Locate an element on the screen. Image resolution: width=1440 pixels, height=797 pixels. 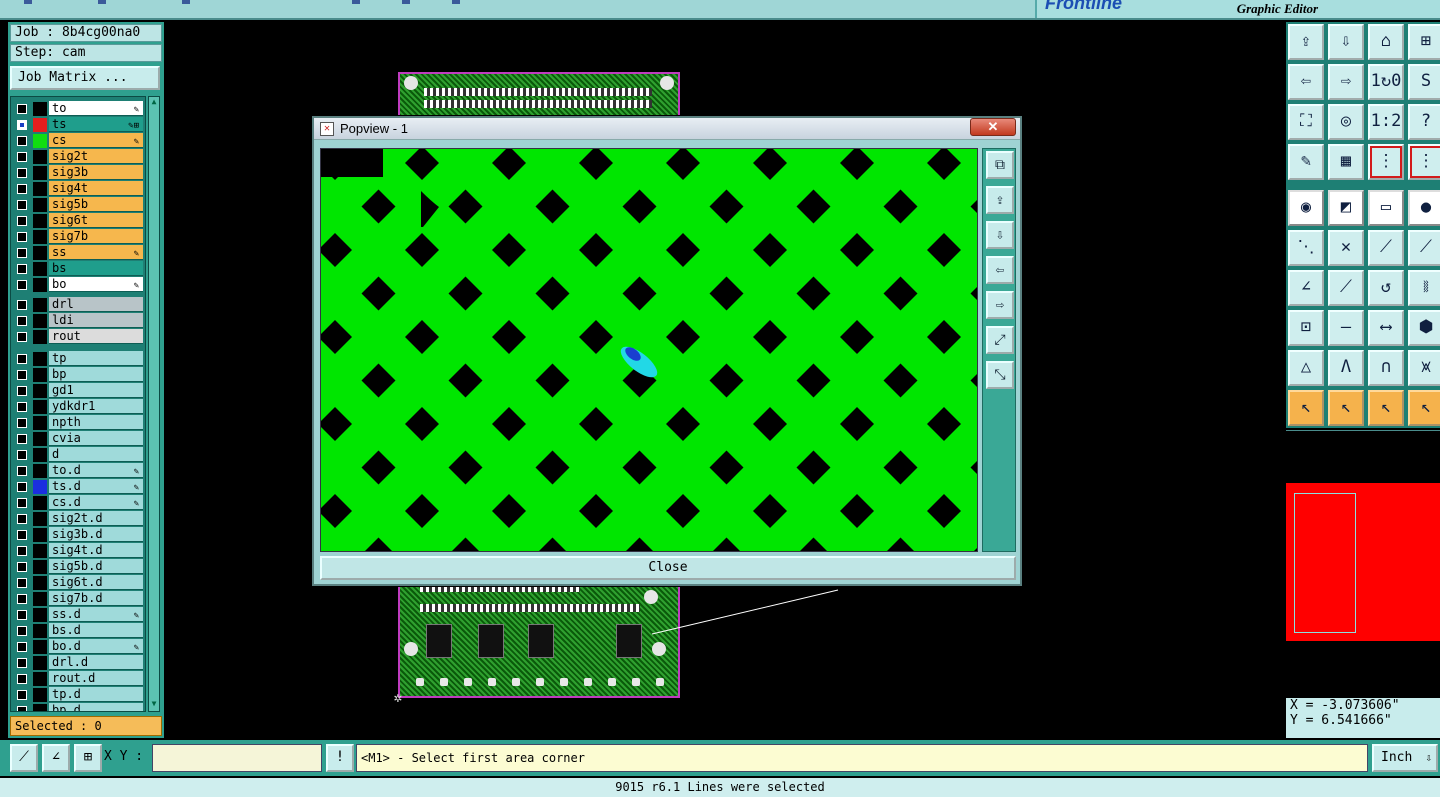
layer-row: d is located at coordinates (79, 455).